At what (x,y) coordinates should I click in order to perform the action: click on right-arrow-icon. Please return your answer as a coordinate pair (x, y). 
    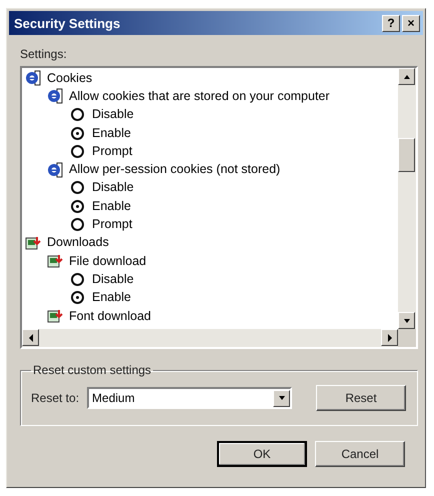
    Looking at the image, I should click on (390, 338).